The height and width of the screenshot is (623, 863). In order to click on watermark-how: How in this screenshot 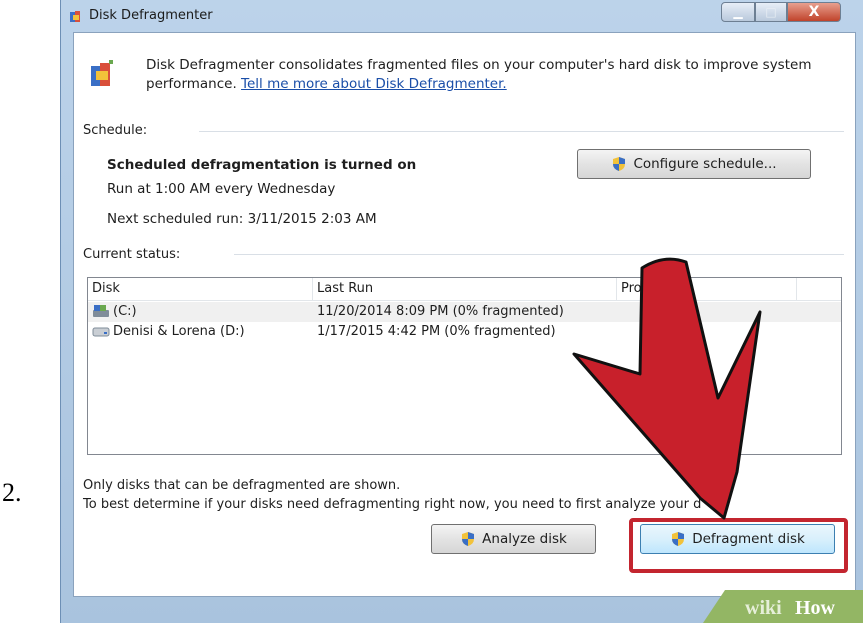, I will do `click(815, 608)`.